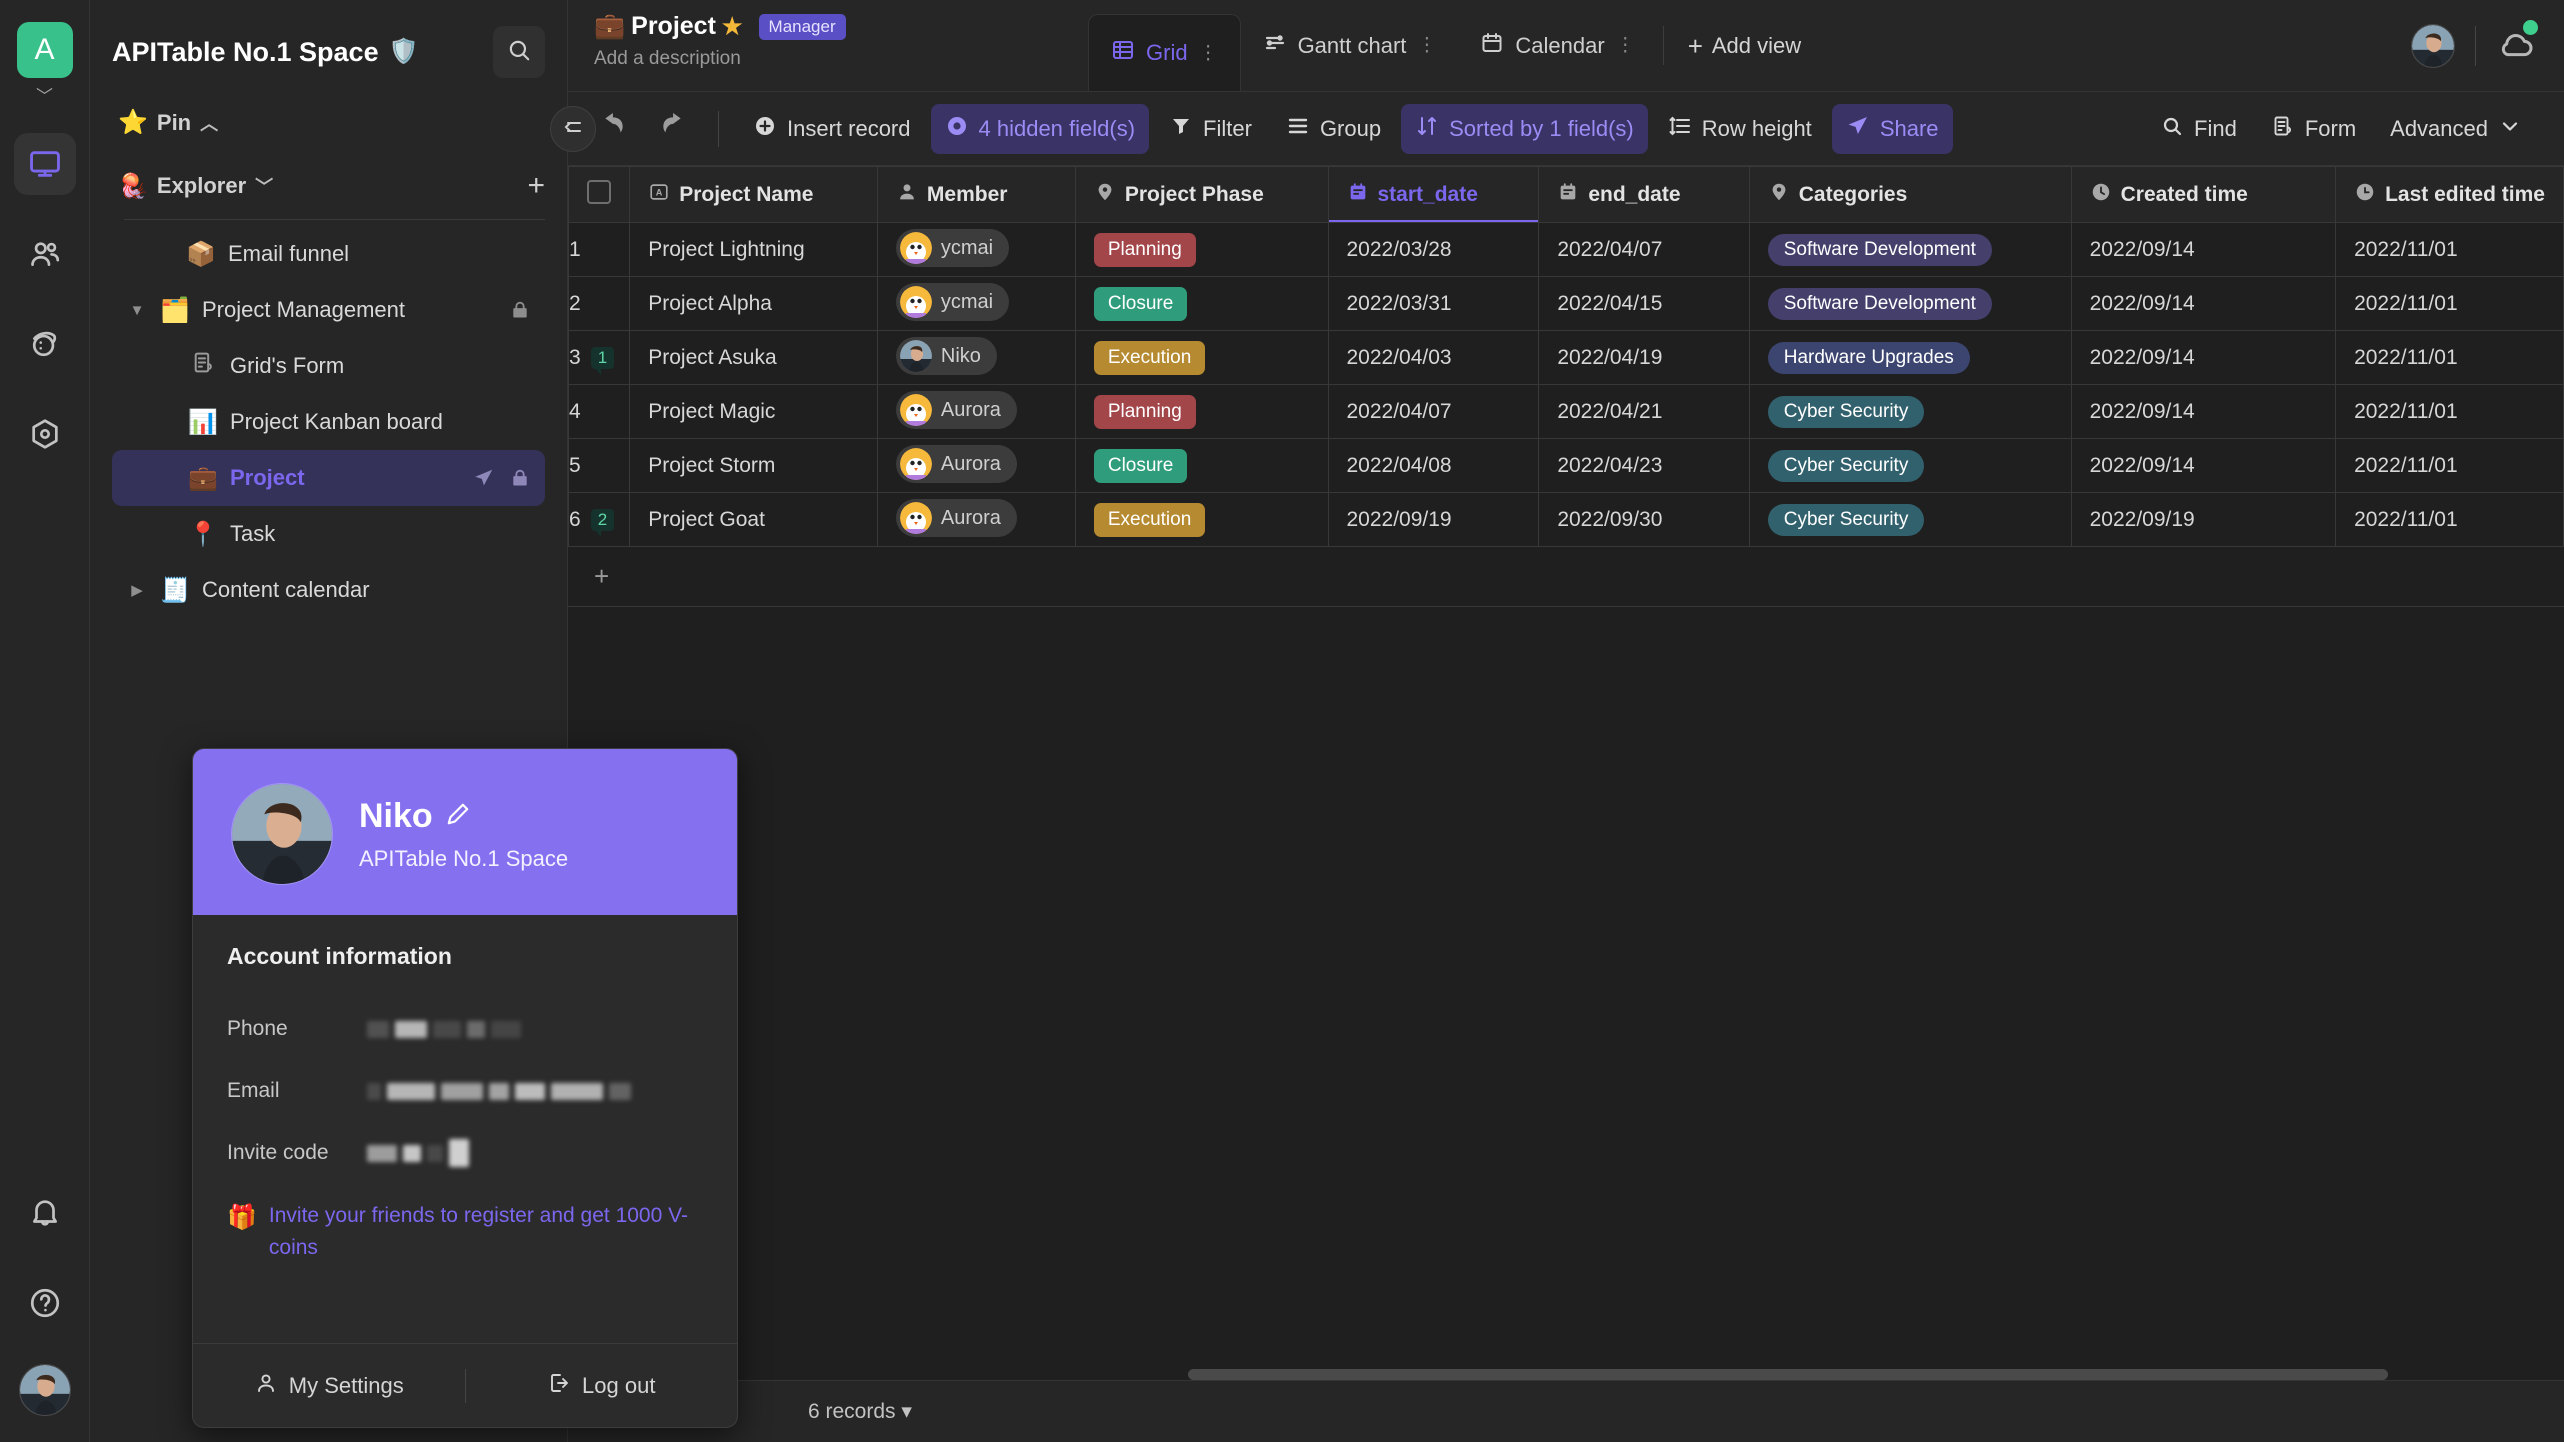 The height and width of the screenshot is (1442, 2564). Describe the element at coordinates (1876, 1374) in the screenshot. I see `horizontal-scrollbar` at that location.